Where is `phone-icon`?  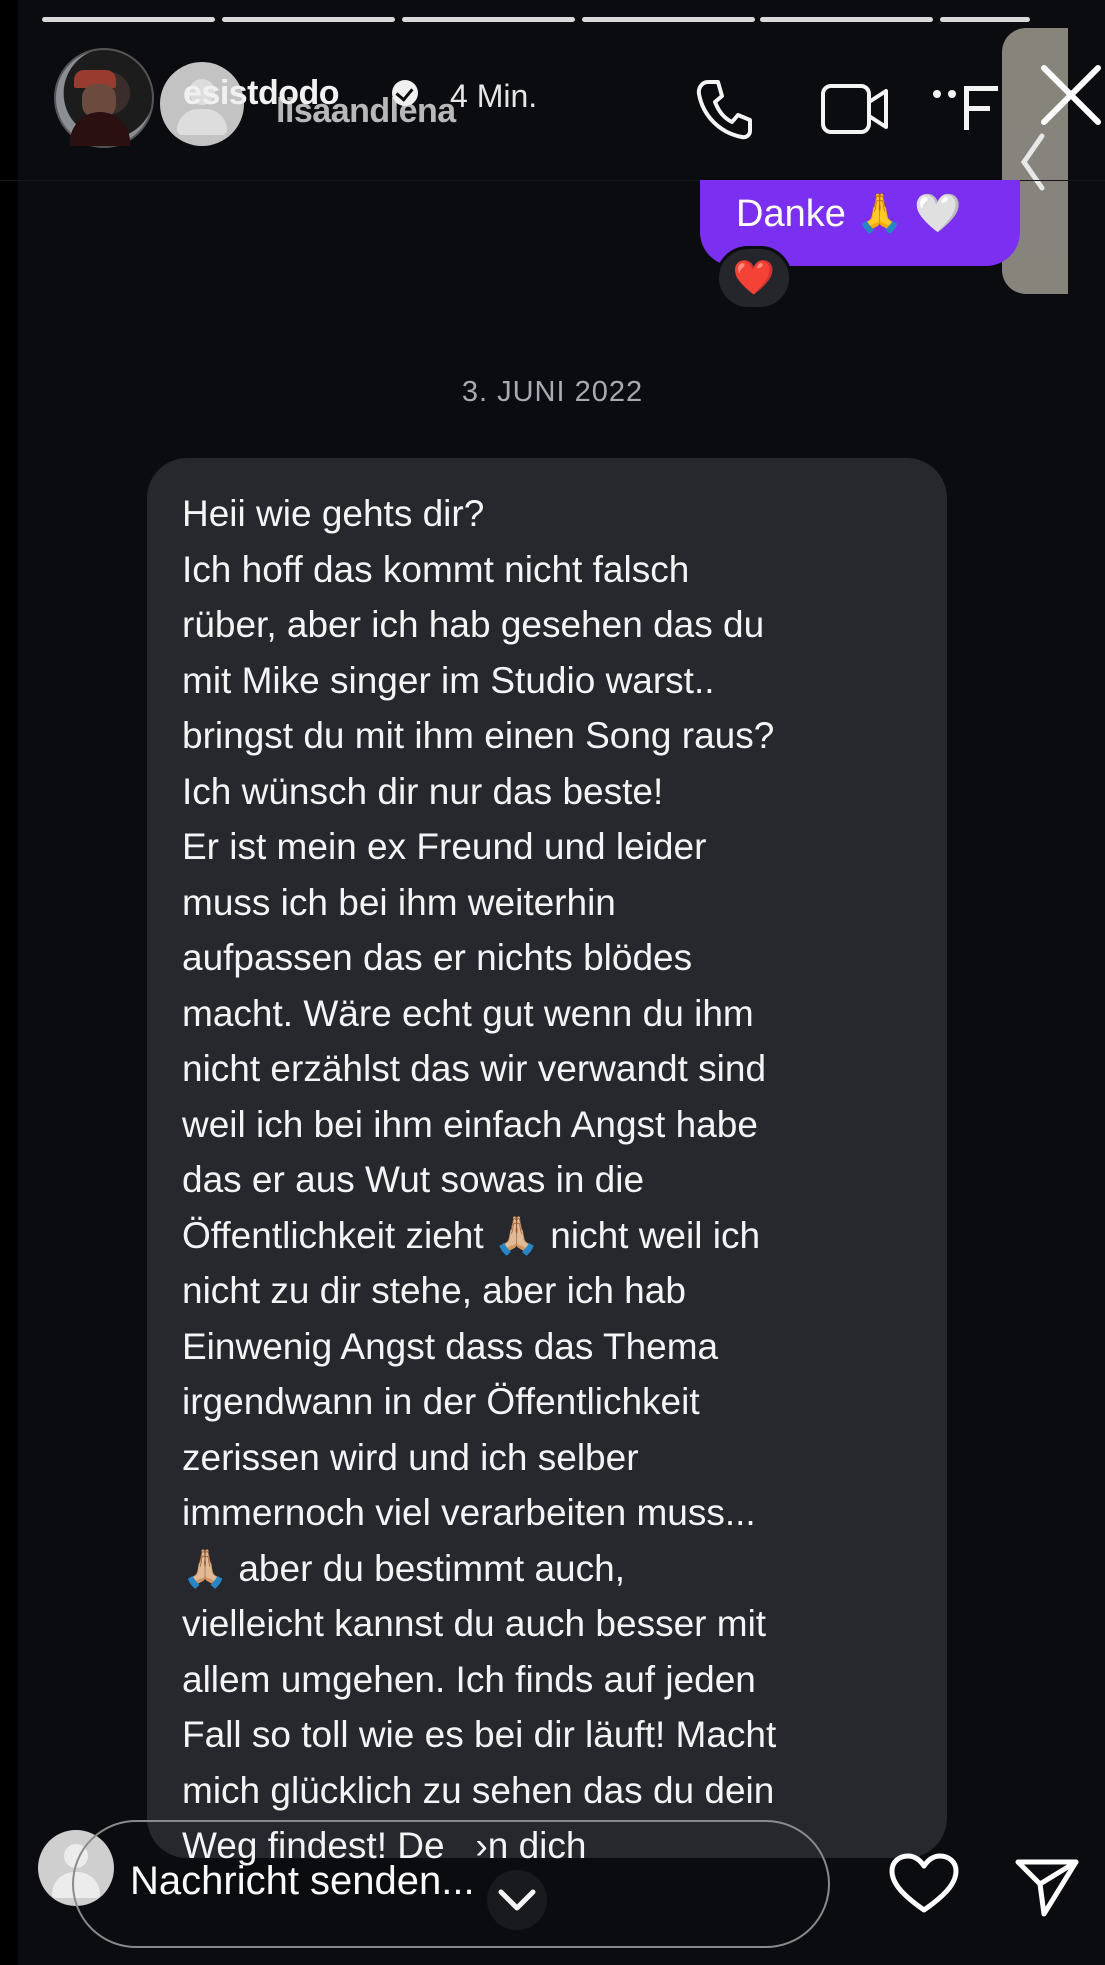 phone-icon is located at coordinates (724, 110).